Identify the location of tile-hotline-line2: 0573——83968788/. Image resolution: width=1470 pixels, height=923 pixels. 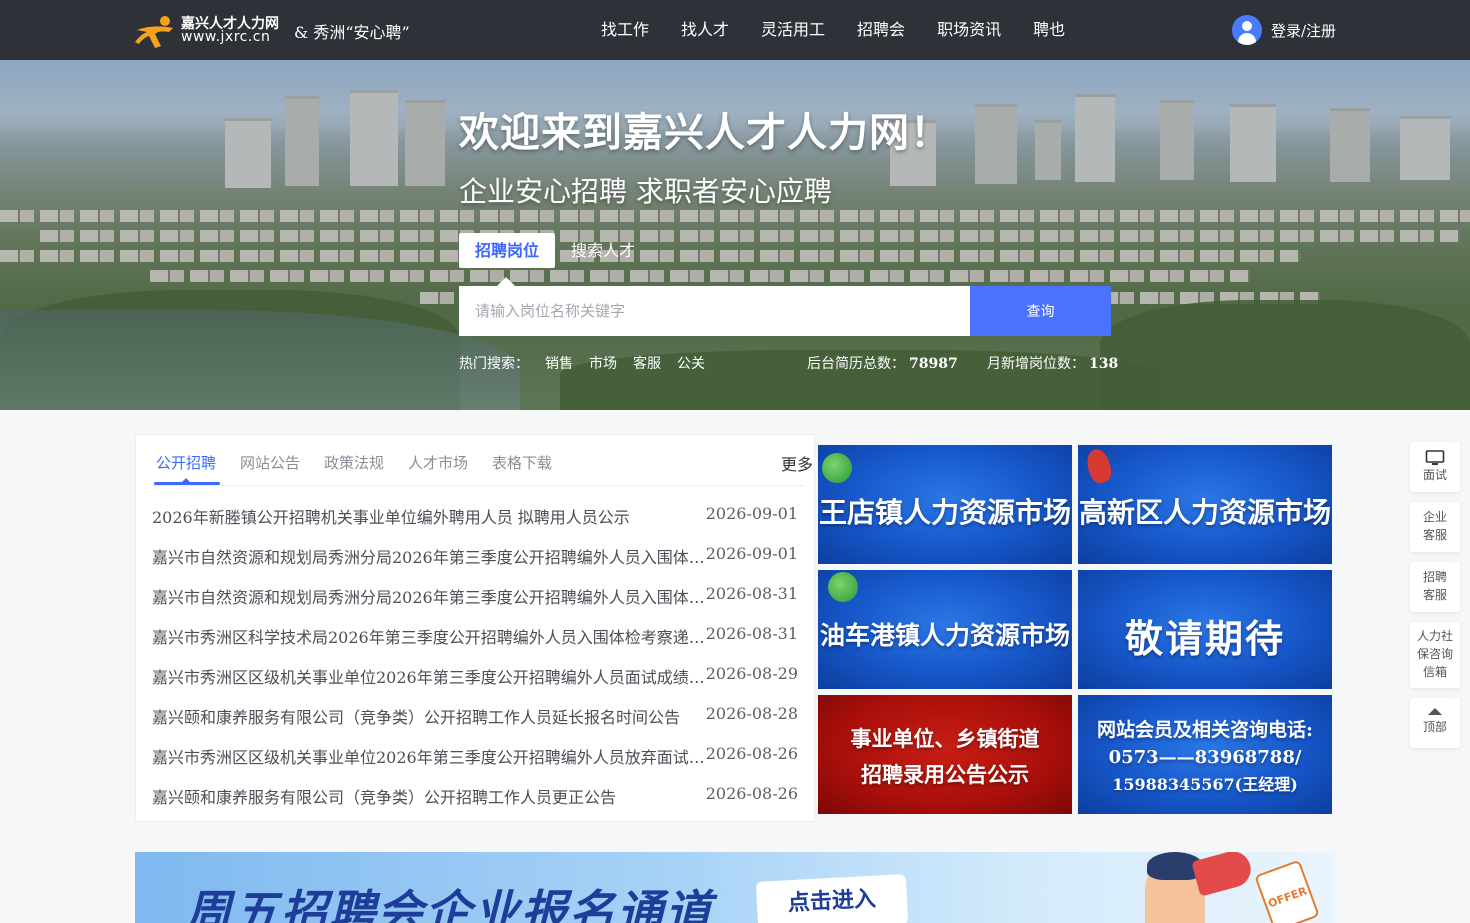
(1205, 757).